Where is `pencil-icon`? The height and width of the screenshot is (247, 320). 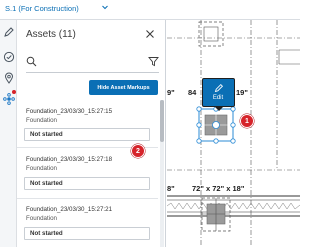 pencil-icon is located at coordinates (219, 88).